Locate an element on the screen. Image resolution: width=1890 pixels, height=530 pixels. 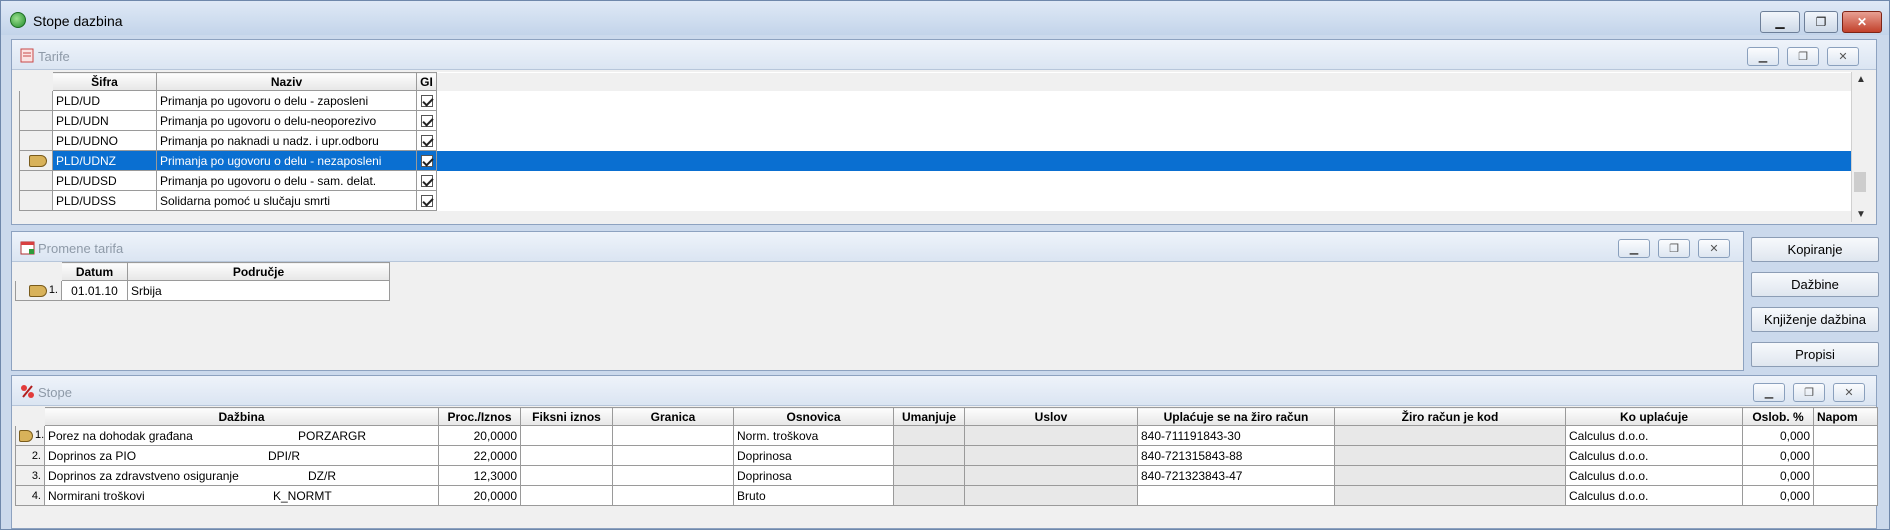
column-header-umanjuje: Umanjuje is located at coordinates (929, 416).